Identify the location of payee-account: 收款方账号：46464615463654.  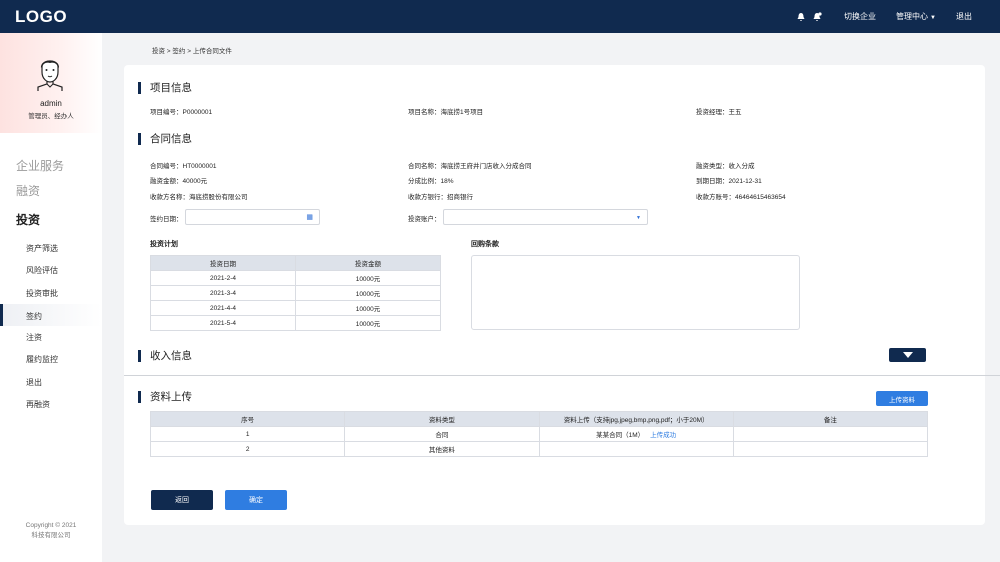
(741, 197).